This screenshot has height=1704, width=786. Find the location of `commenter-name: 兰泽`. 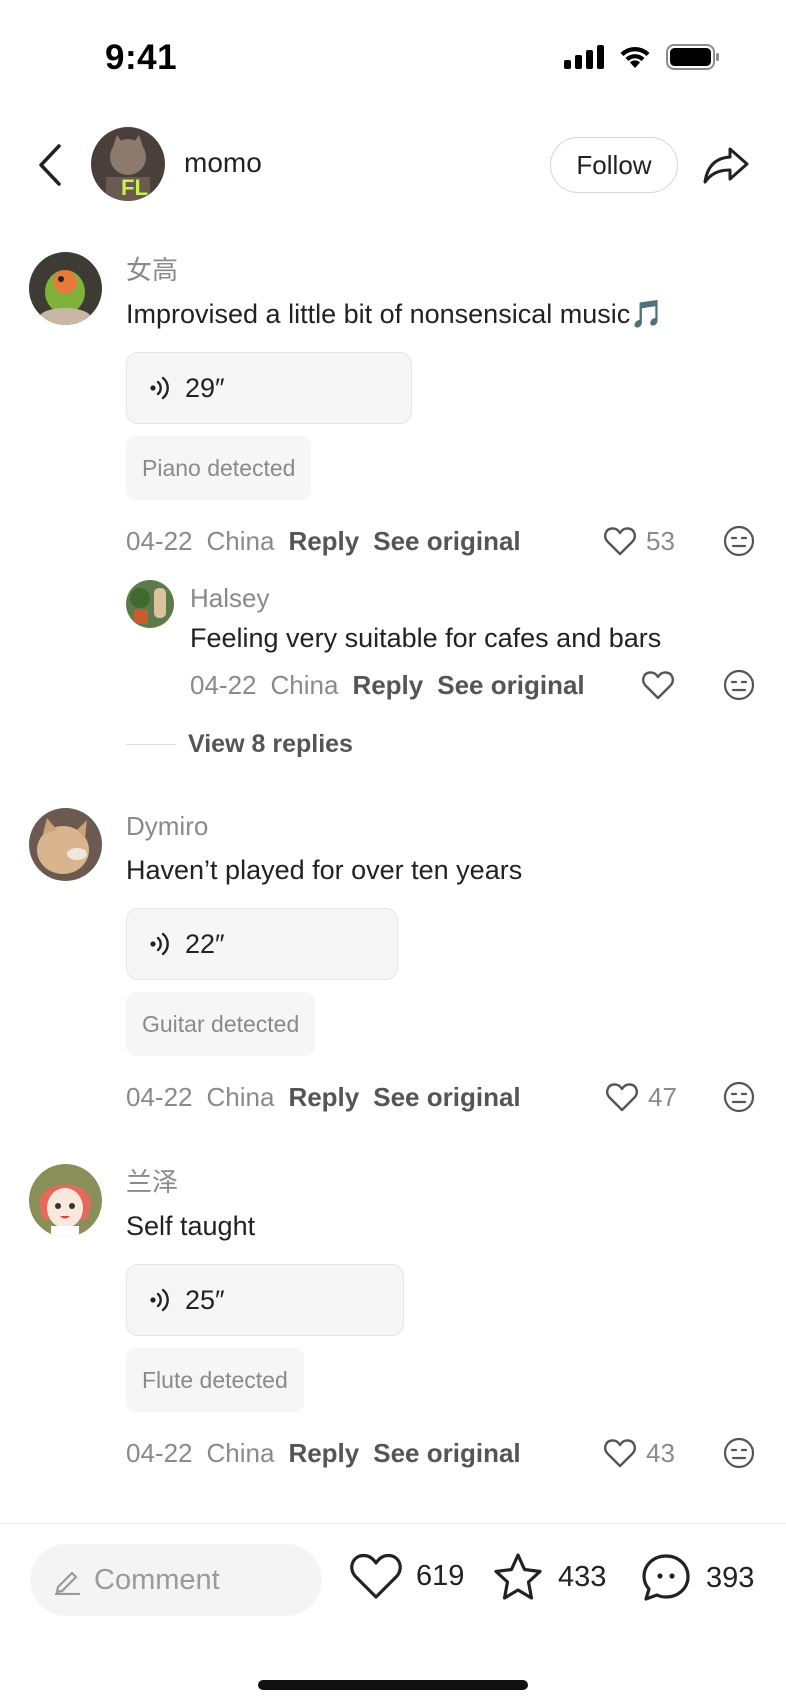

commenter-name: 兰泽 is located at coordinates (441, 1182).